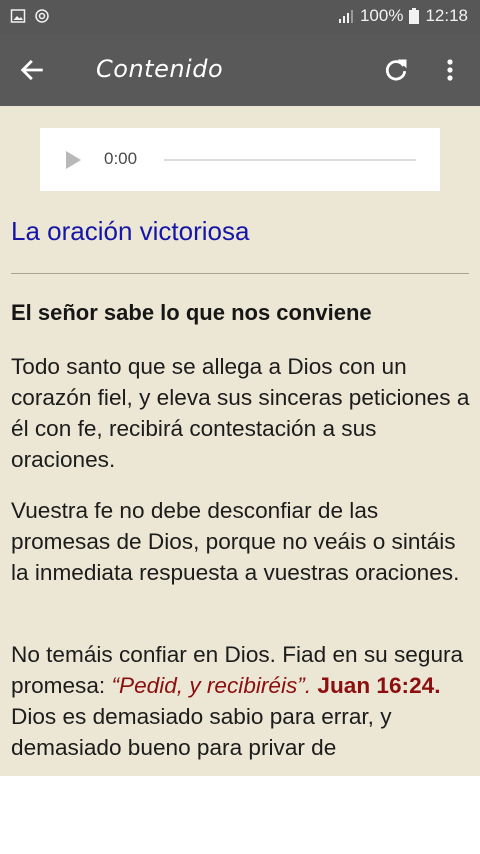 The image size is (480, 854). Describe the element at coordinates (446, 15) in the screenshot. I see `status-time: 12:18` at that location.